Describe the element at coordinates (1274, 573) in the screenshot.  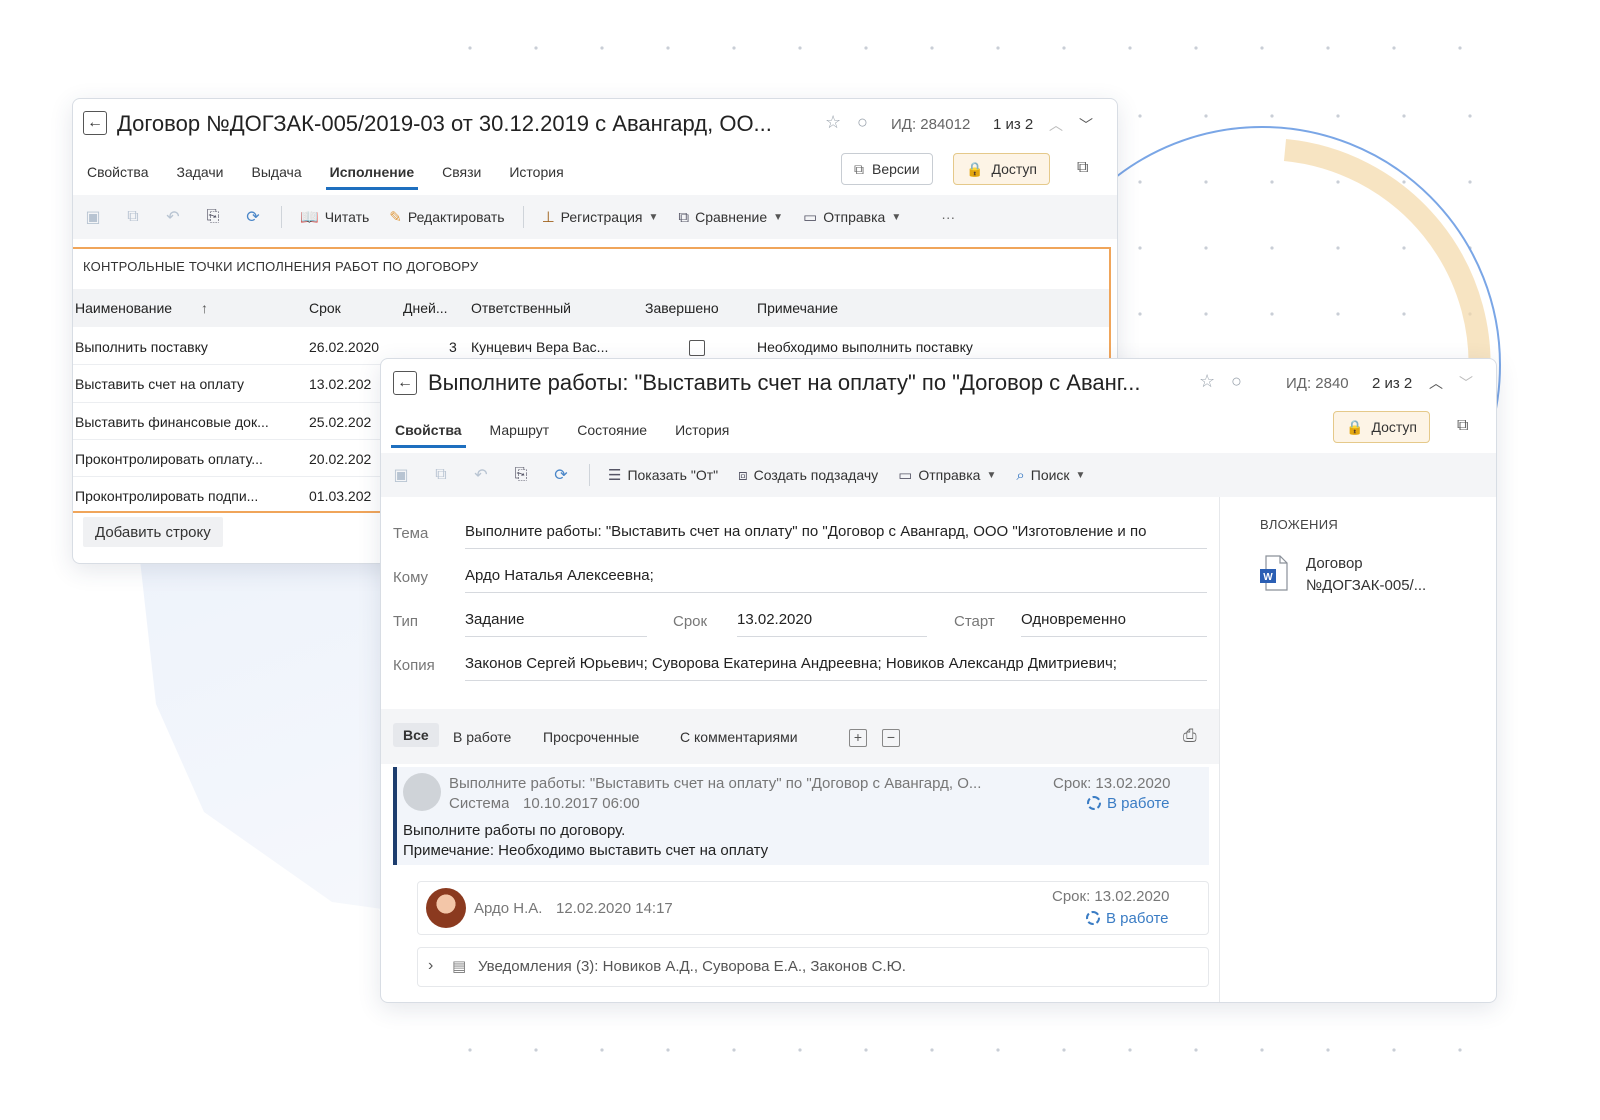
I see `word-document-icon: W` at that location.